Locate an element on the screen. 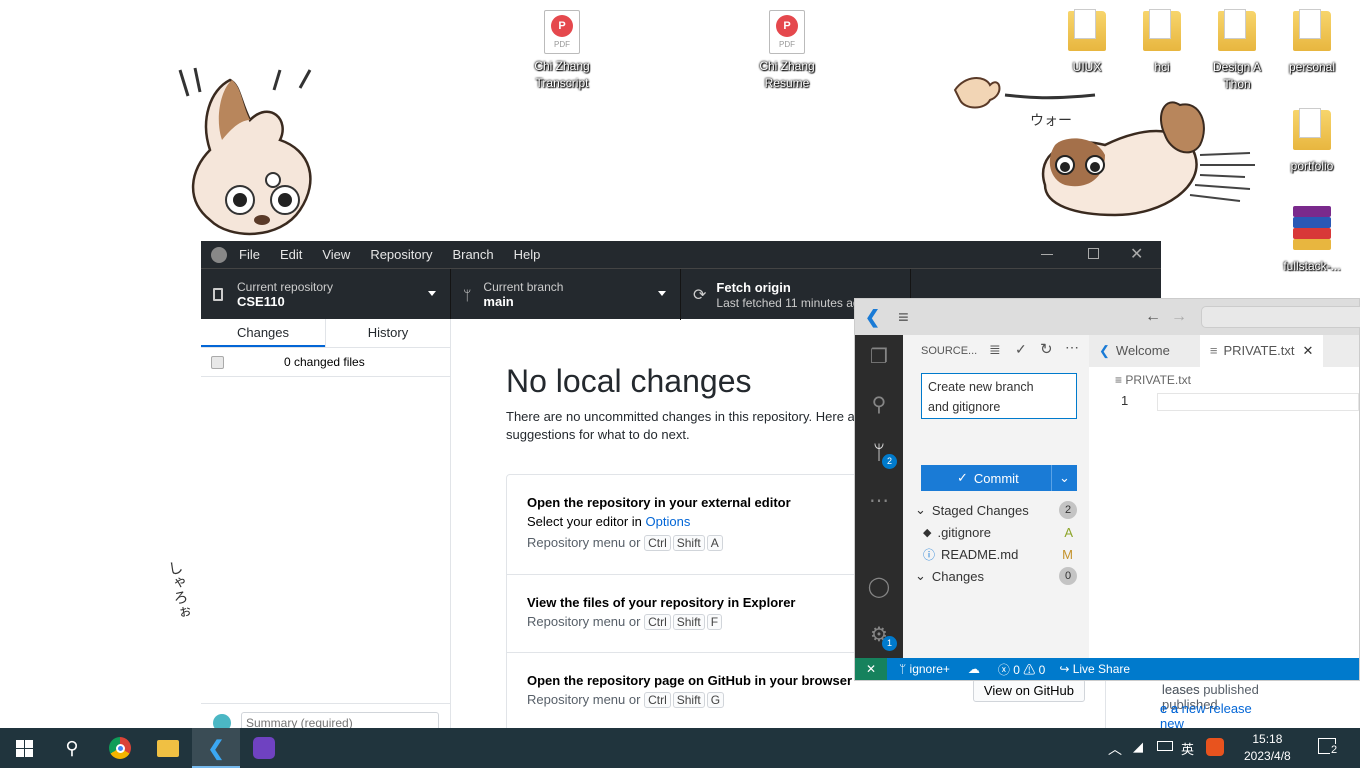  staged-changes-group: ⌄ Staged Changes 2 is located at coordinates (996, 510).